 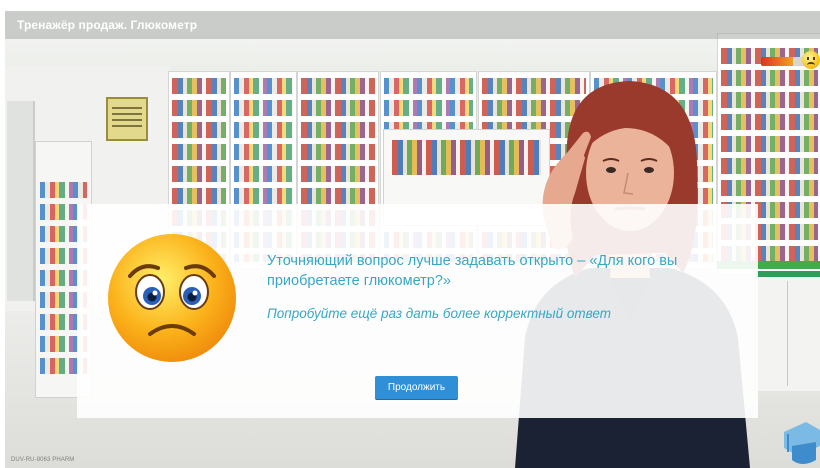 I want to click on door, so click(x=21, y=201).